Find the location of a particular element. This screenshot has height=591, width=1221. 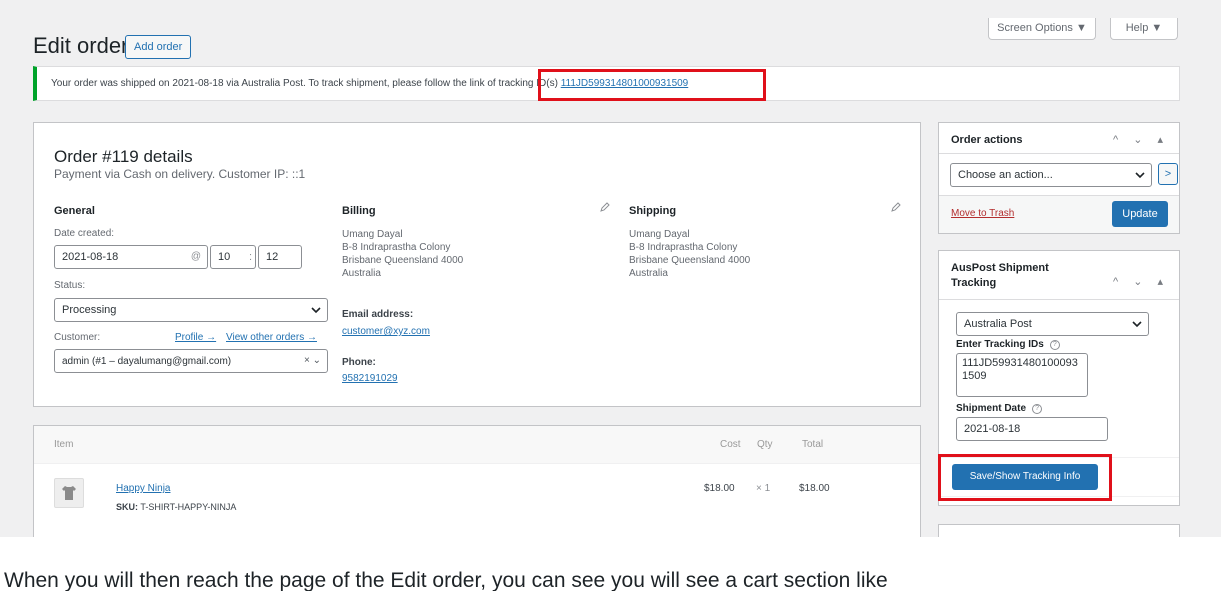

email-label: Email address: is located at coordinates (378, 314).